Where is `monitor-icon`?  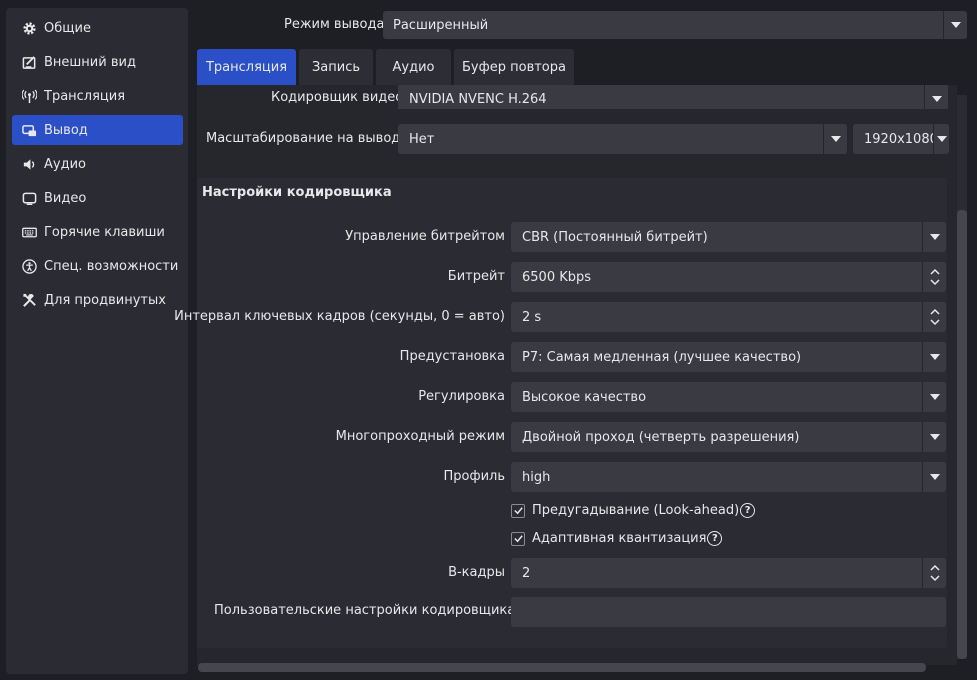
monitor-icon is located at coordinates (29, 198).